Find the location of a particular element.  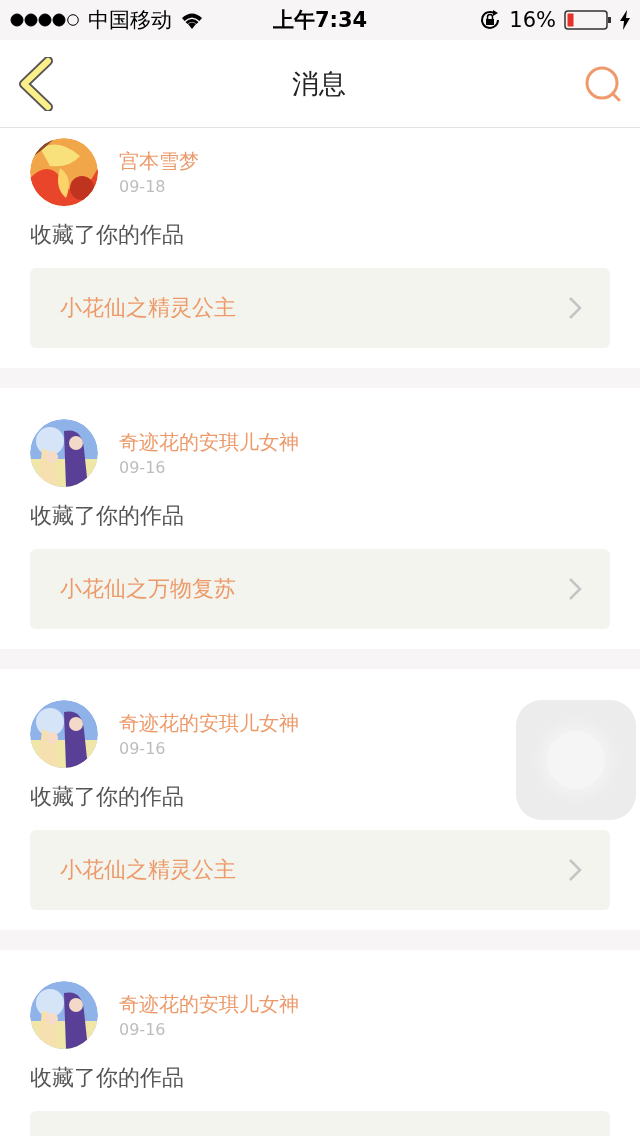

search-icon is located at coordinates (603, 83).